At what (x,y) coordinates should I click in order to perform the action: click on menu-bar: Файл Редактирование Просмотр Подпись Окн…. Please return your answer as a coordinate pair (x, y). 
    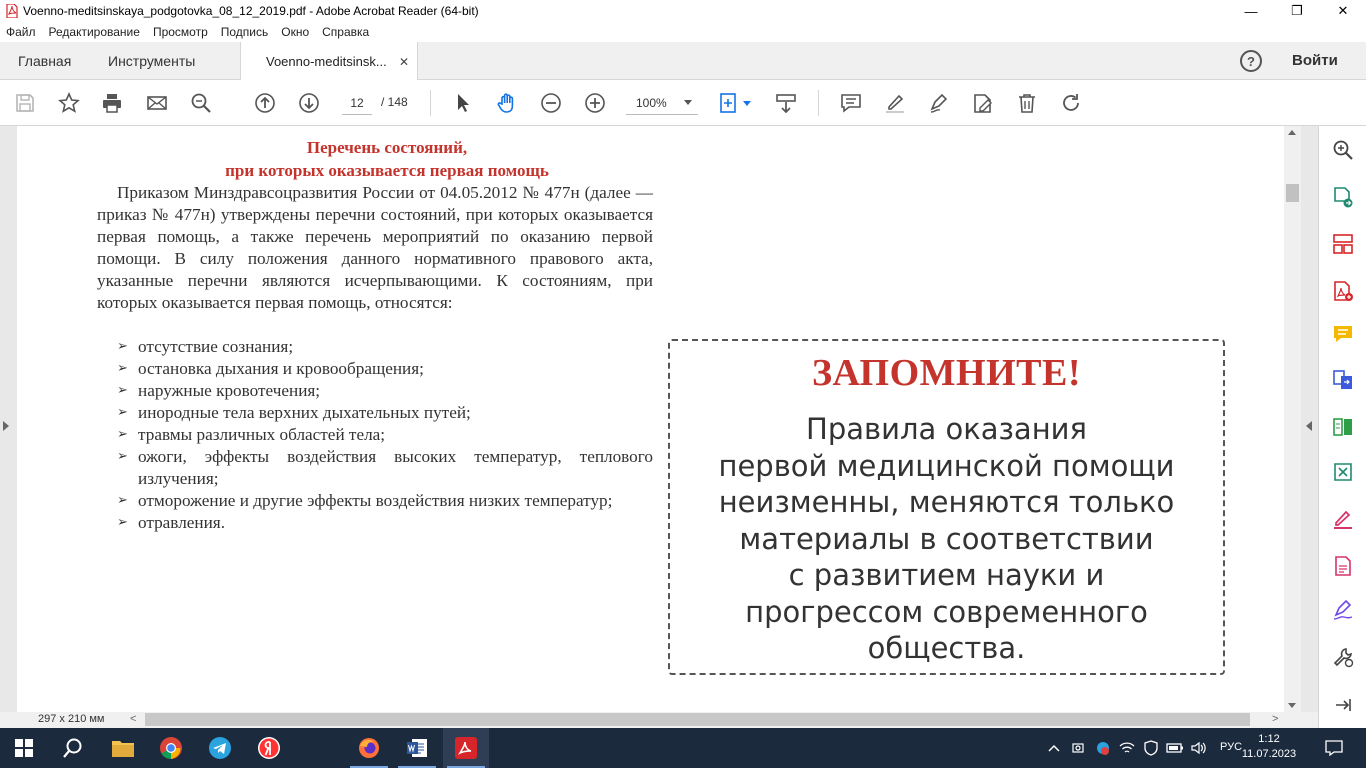
    Looking at the image, I should click on (683, 32).